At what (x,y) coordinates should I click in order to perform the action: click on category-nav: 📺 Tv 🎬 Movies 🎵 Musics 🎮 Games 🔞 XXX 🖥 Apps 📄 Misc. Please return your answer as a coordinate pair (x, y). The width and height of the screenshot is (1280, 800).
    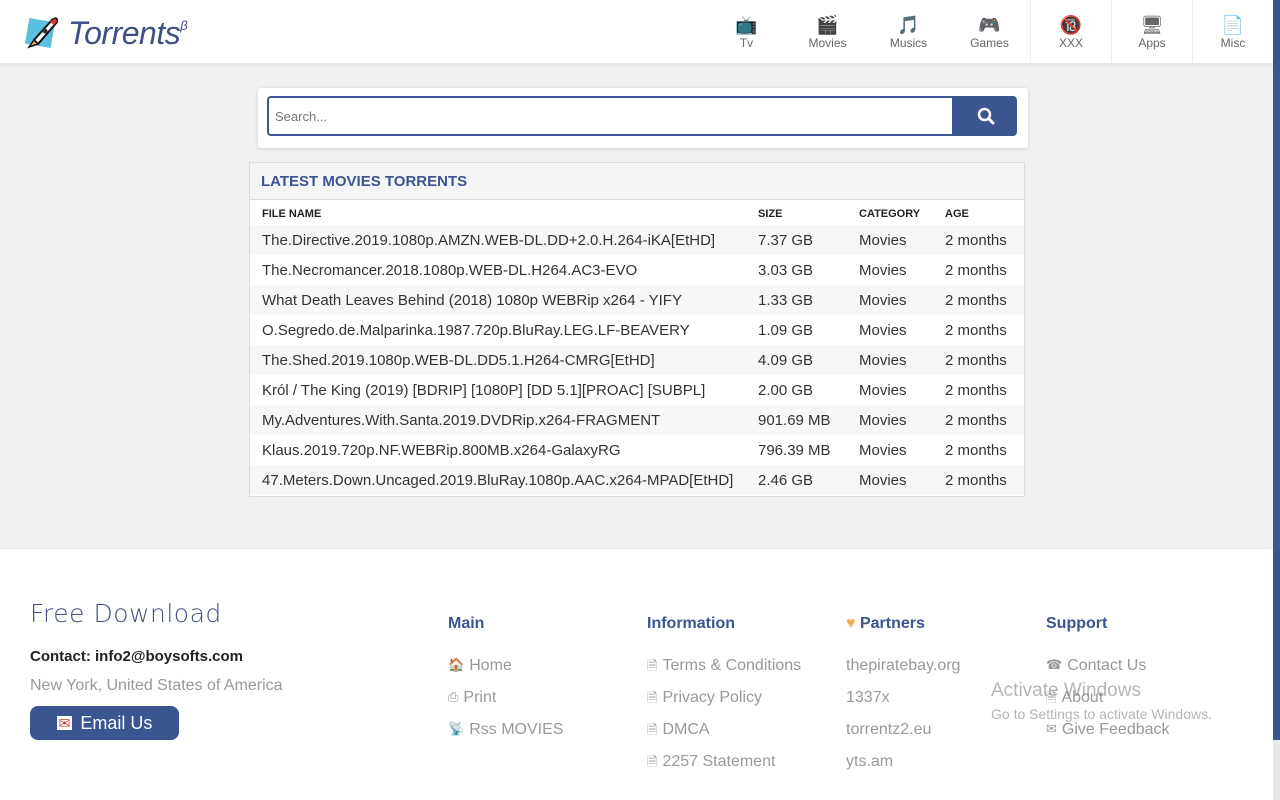
    Looking at the image, I should click on (989, 32).